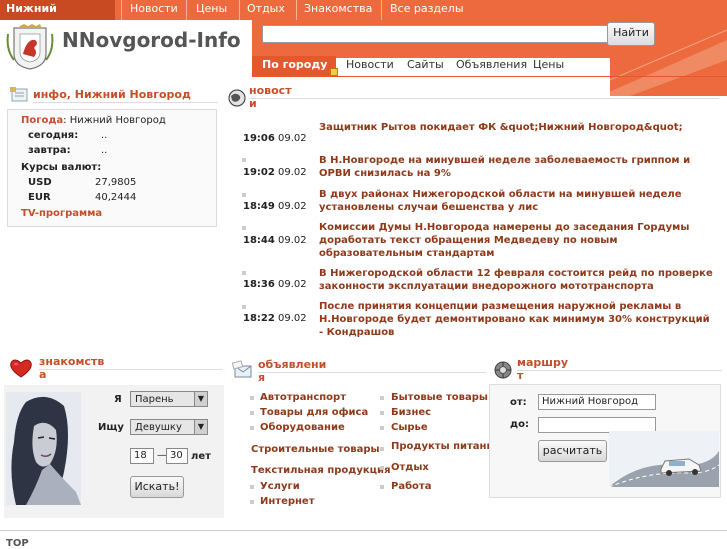 Image resolution: width=727 pixels, height=549 pixels. What do you see at coordinates (280, 486) in the screenshot?
I see `ads-category-link: Услуги` at bounding box center [280, 486].